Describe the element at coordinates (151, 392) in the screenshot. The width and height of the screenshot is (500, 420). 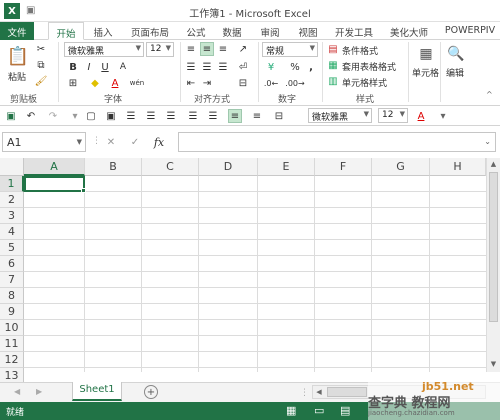
I see `add-sheet-icon: +` at that location.